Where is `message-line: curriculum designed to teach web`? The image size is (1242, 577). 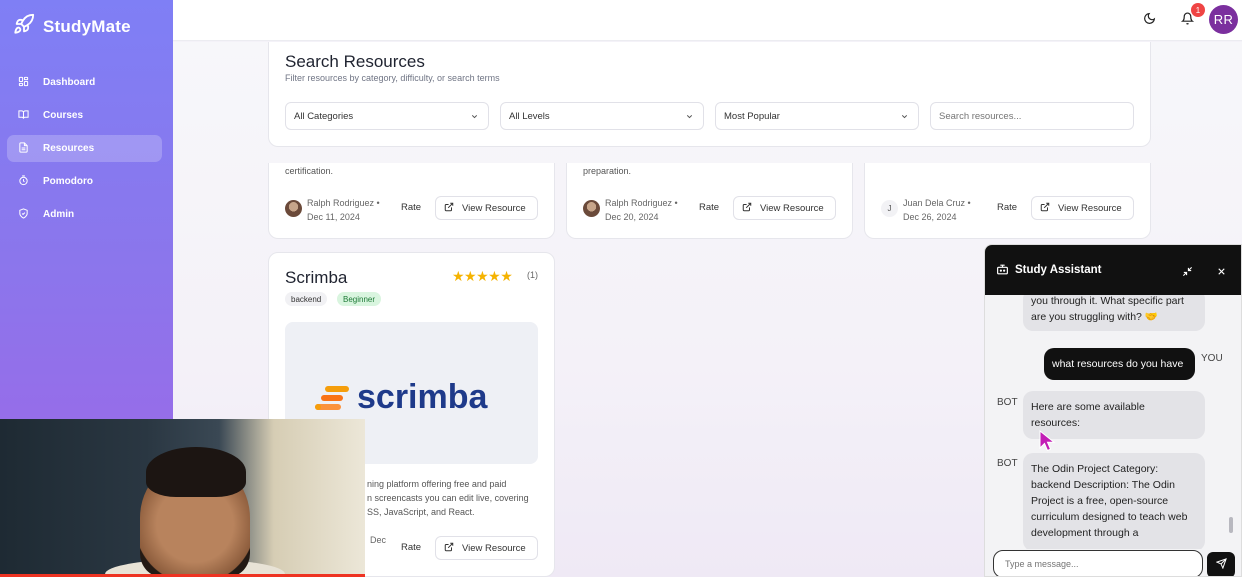 message-line: curriculum designed to teach web is located at coordinates (1109, 517).